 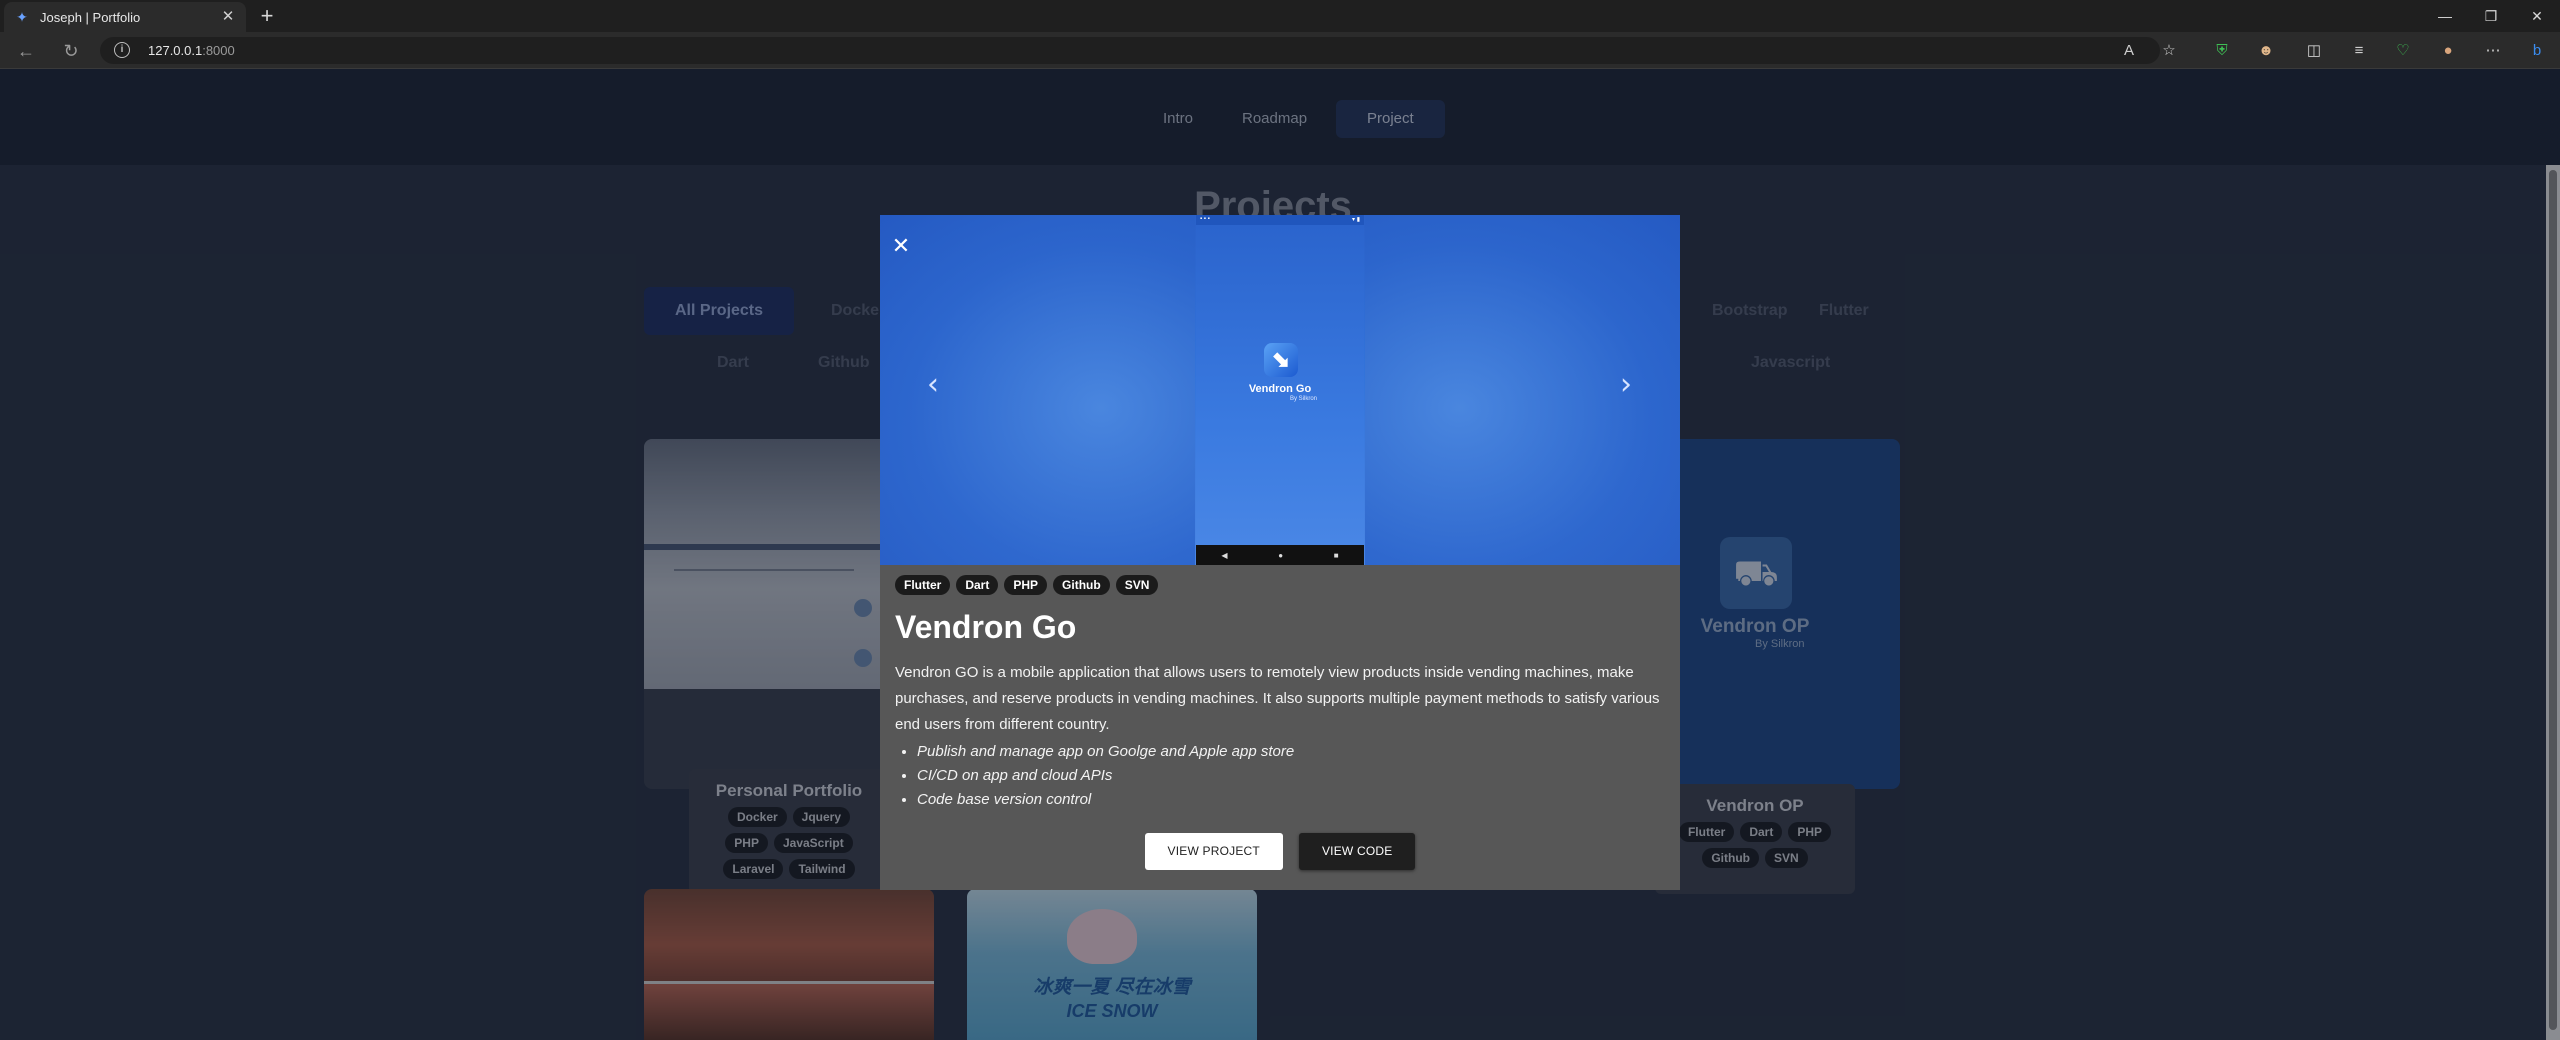 What do you see at coordinates (2266, 51) in the screenshot?
I see `extension-avatar-icon: ☻` at bounding box center [2266, 51].